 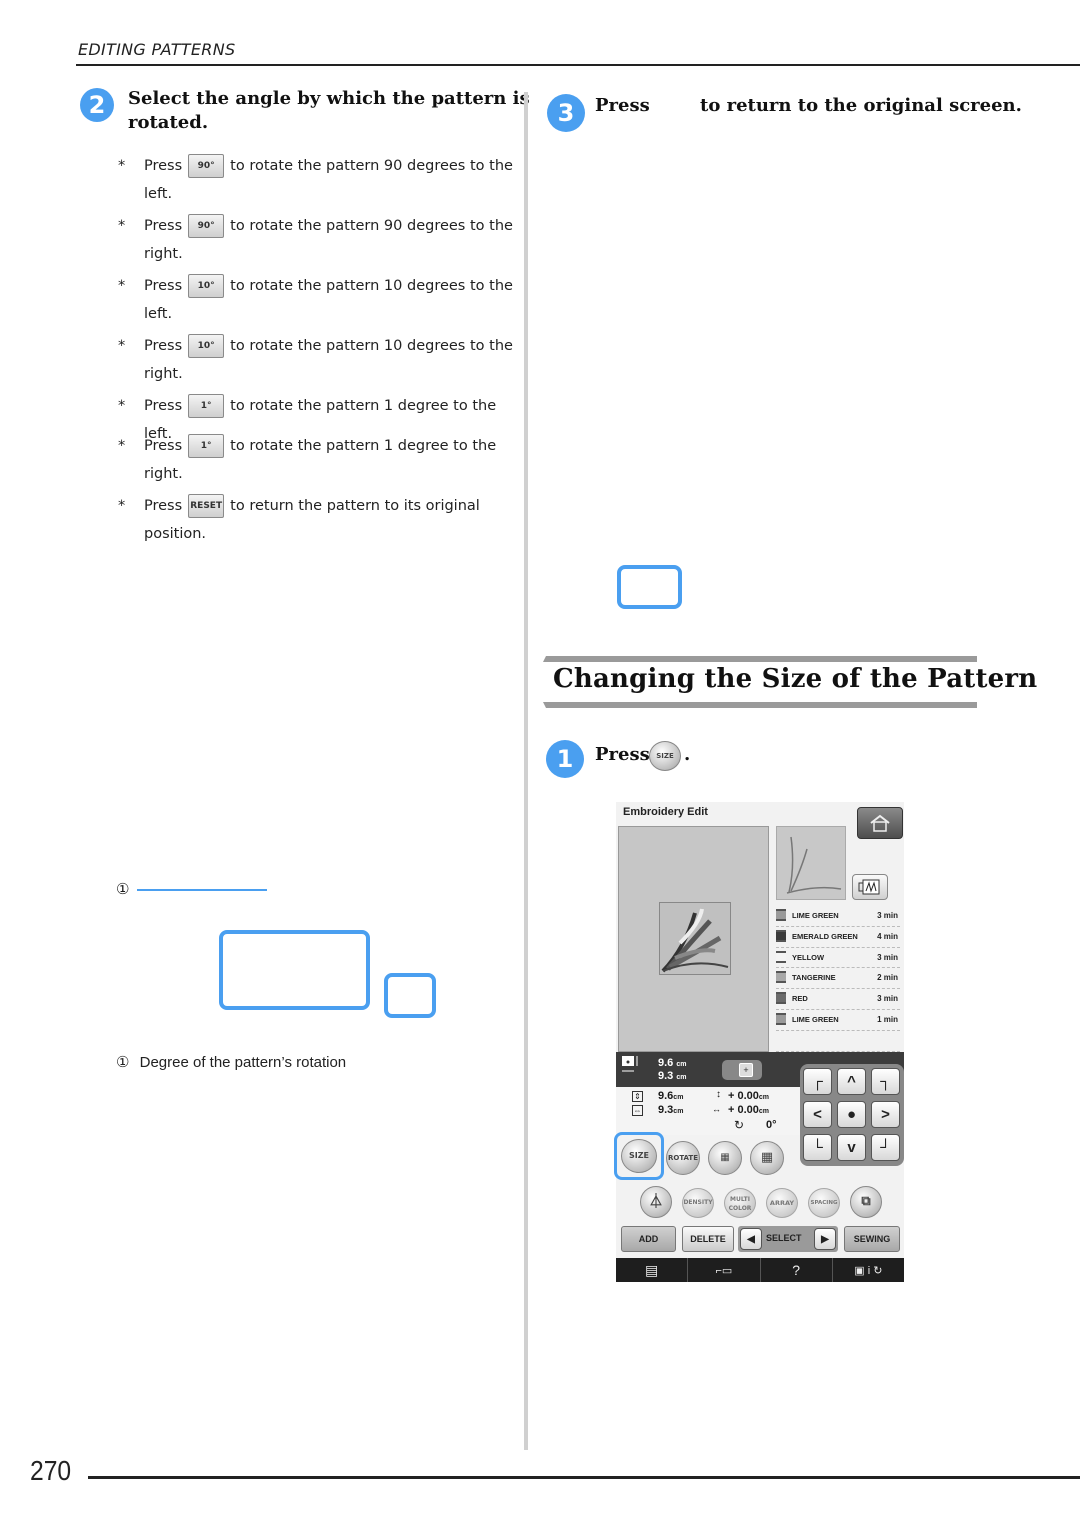 What do you see at coordinates (687, 754) in the screenshot?
I see `step-1-period: .` at bounding box center [687, 754].